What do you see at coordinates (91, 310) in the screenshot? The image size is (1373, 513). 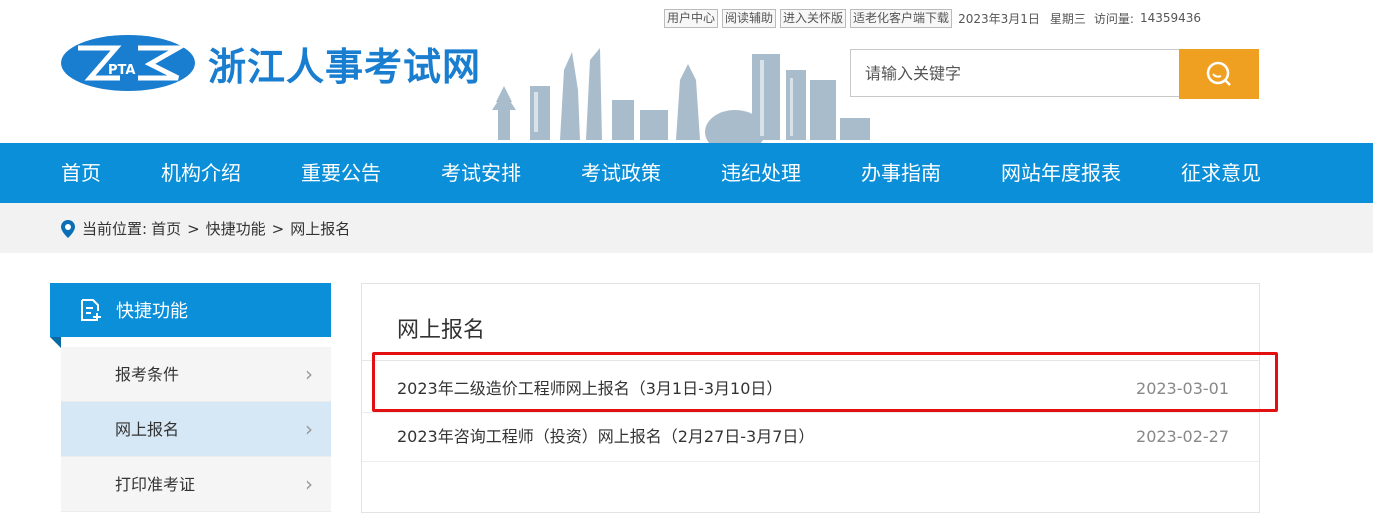 I see `document-add-icon` at bounding box center [91, 310].